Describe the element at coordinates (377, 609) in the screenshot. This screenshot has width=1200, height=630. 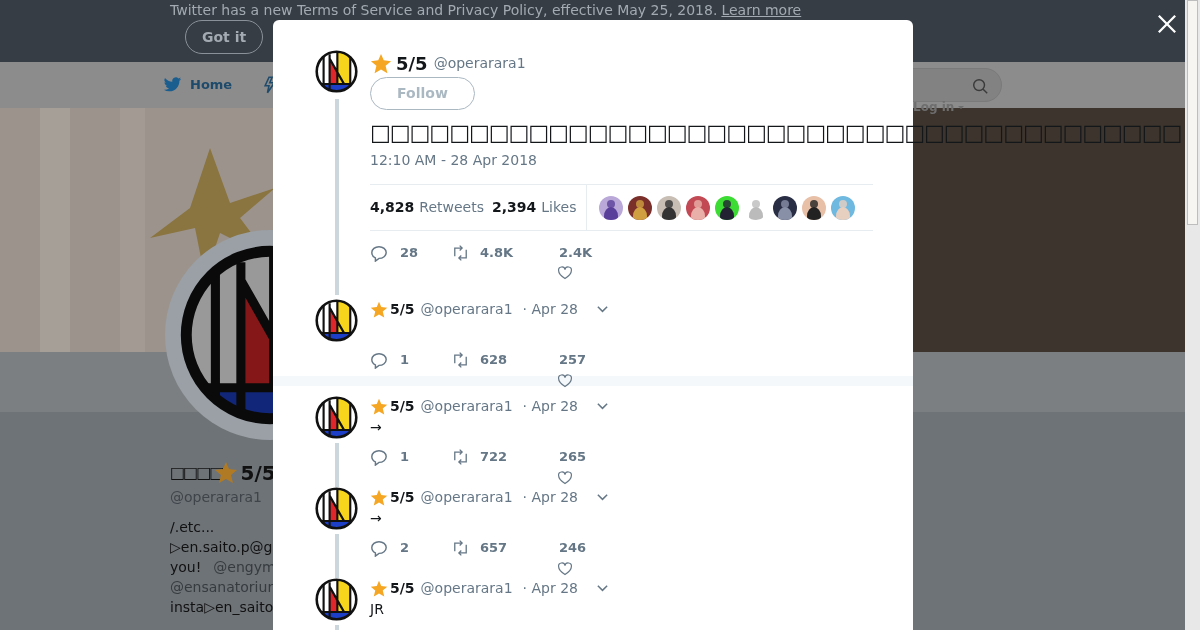
I see `reply-text: JR` at that location.